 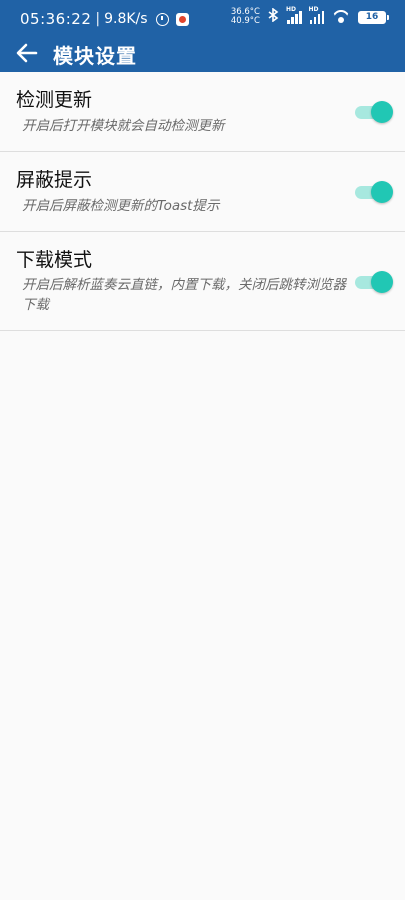 I want to click on battery-icon: 16, so click(x=373, y=17).